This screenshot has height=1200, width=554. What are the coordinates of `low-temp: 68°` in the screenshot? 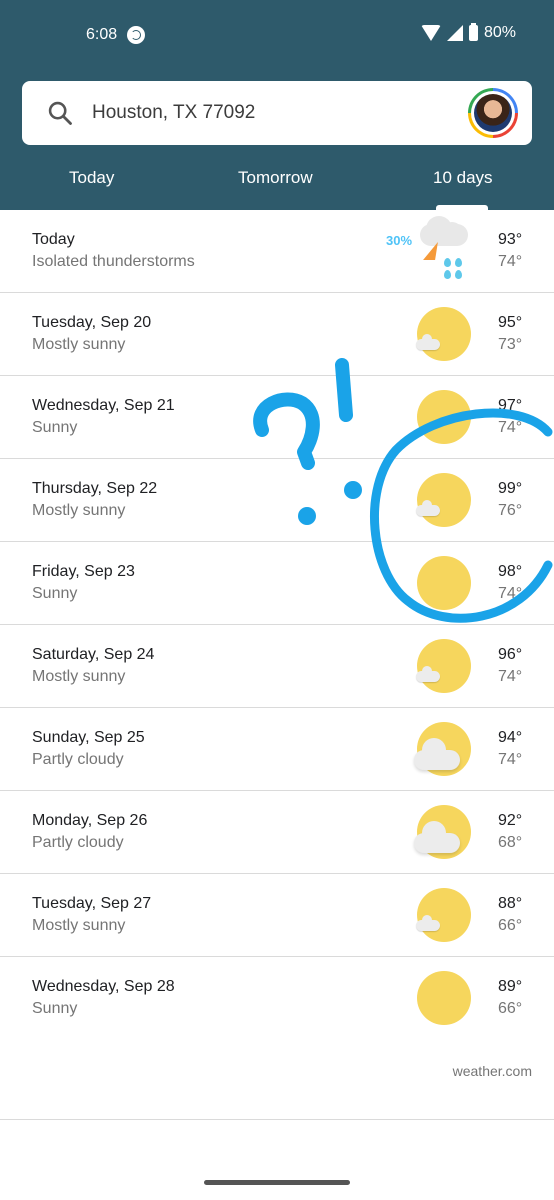 It's located at (510, 842).